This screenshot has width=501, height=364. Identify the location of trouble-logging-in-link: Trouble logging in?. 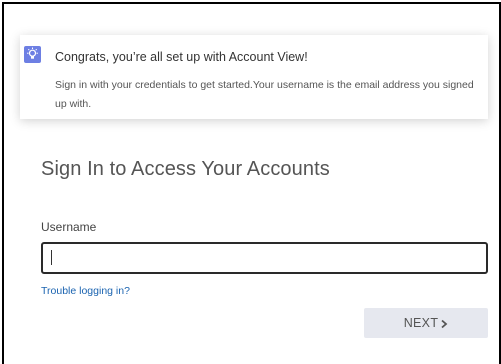
(85, 291).